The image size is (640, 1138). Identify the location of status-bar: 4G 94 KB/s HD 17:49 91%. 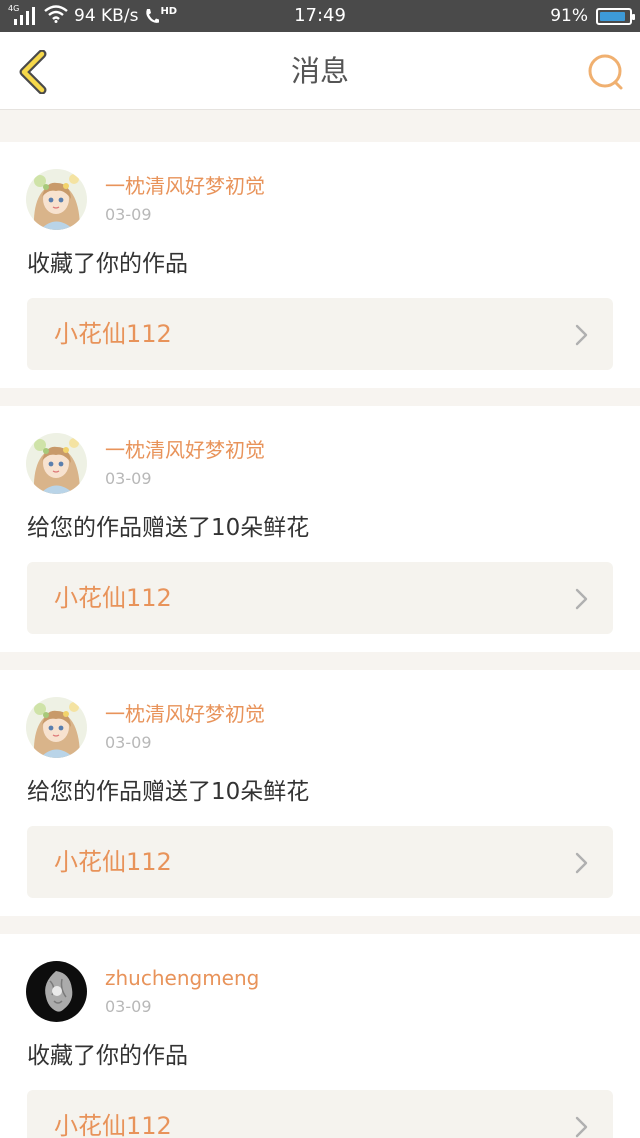
(320, 16).